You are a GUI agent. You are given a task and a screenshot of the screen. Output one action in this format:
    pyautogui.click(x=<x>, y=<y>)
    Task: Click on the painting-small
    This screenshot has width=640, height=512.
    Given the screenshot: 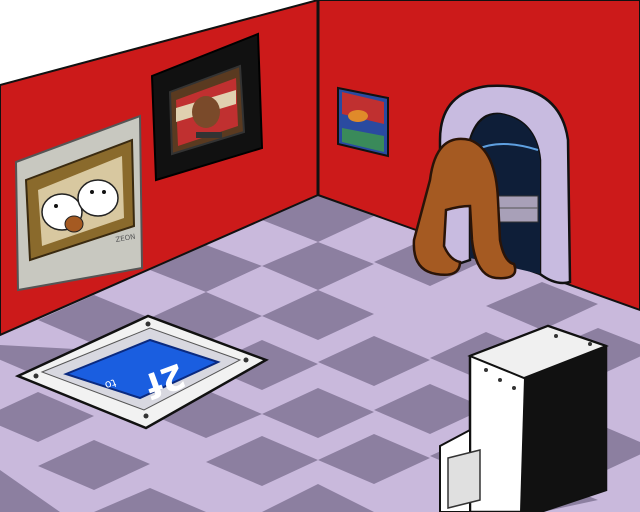 What is the action you would take?
    pyautogui.click(x=363, y=122)
    